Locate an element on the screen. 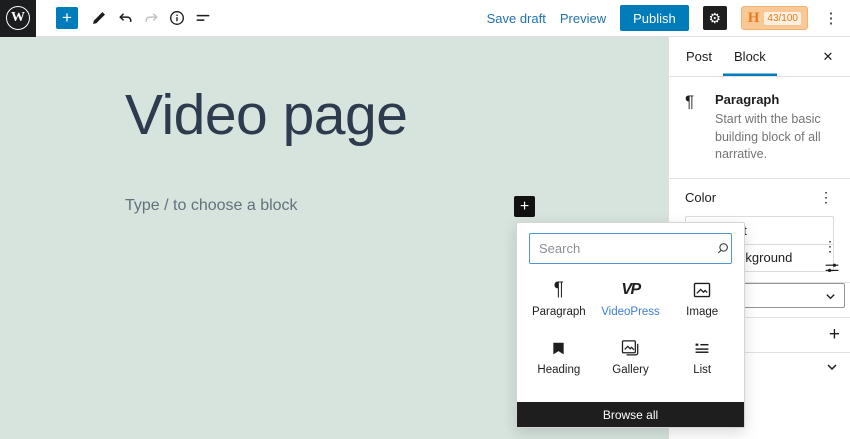 This screenshot has width=850, height=439. block-label: List is located at coordinates (702, 370).